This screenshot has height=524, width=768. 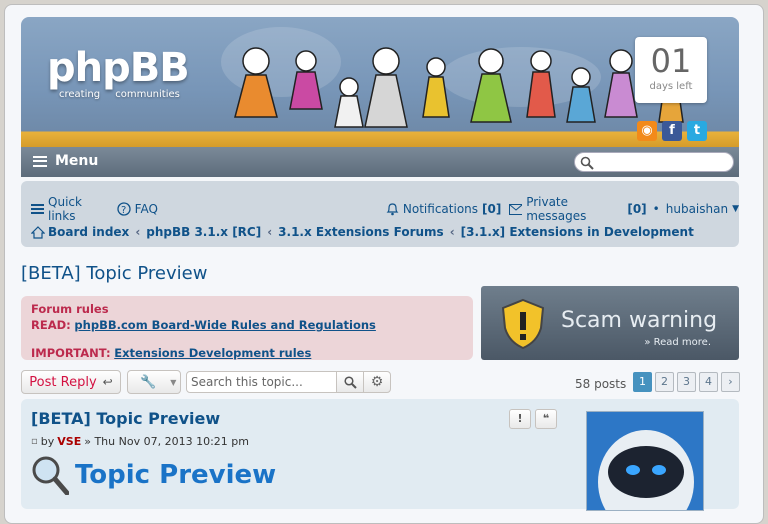 What do you see at coordinates (671, 86) in the screenshot?
I see `countdown-label: days left` at bounding box center [671, 86].